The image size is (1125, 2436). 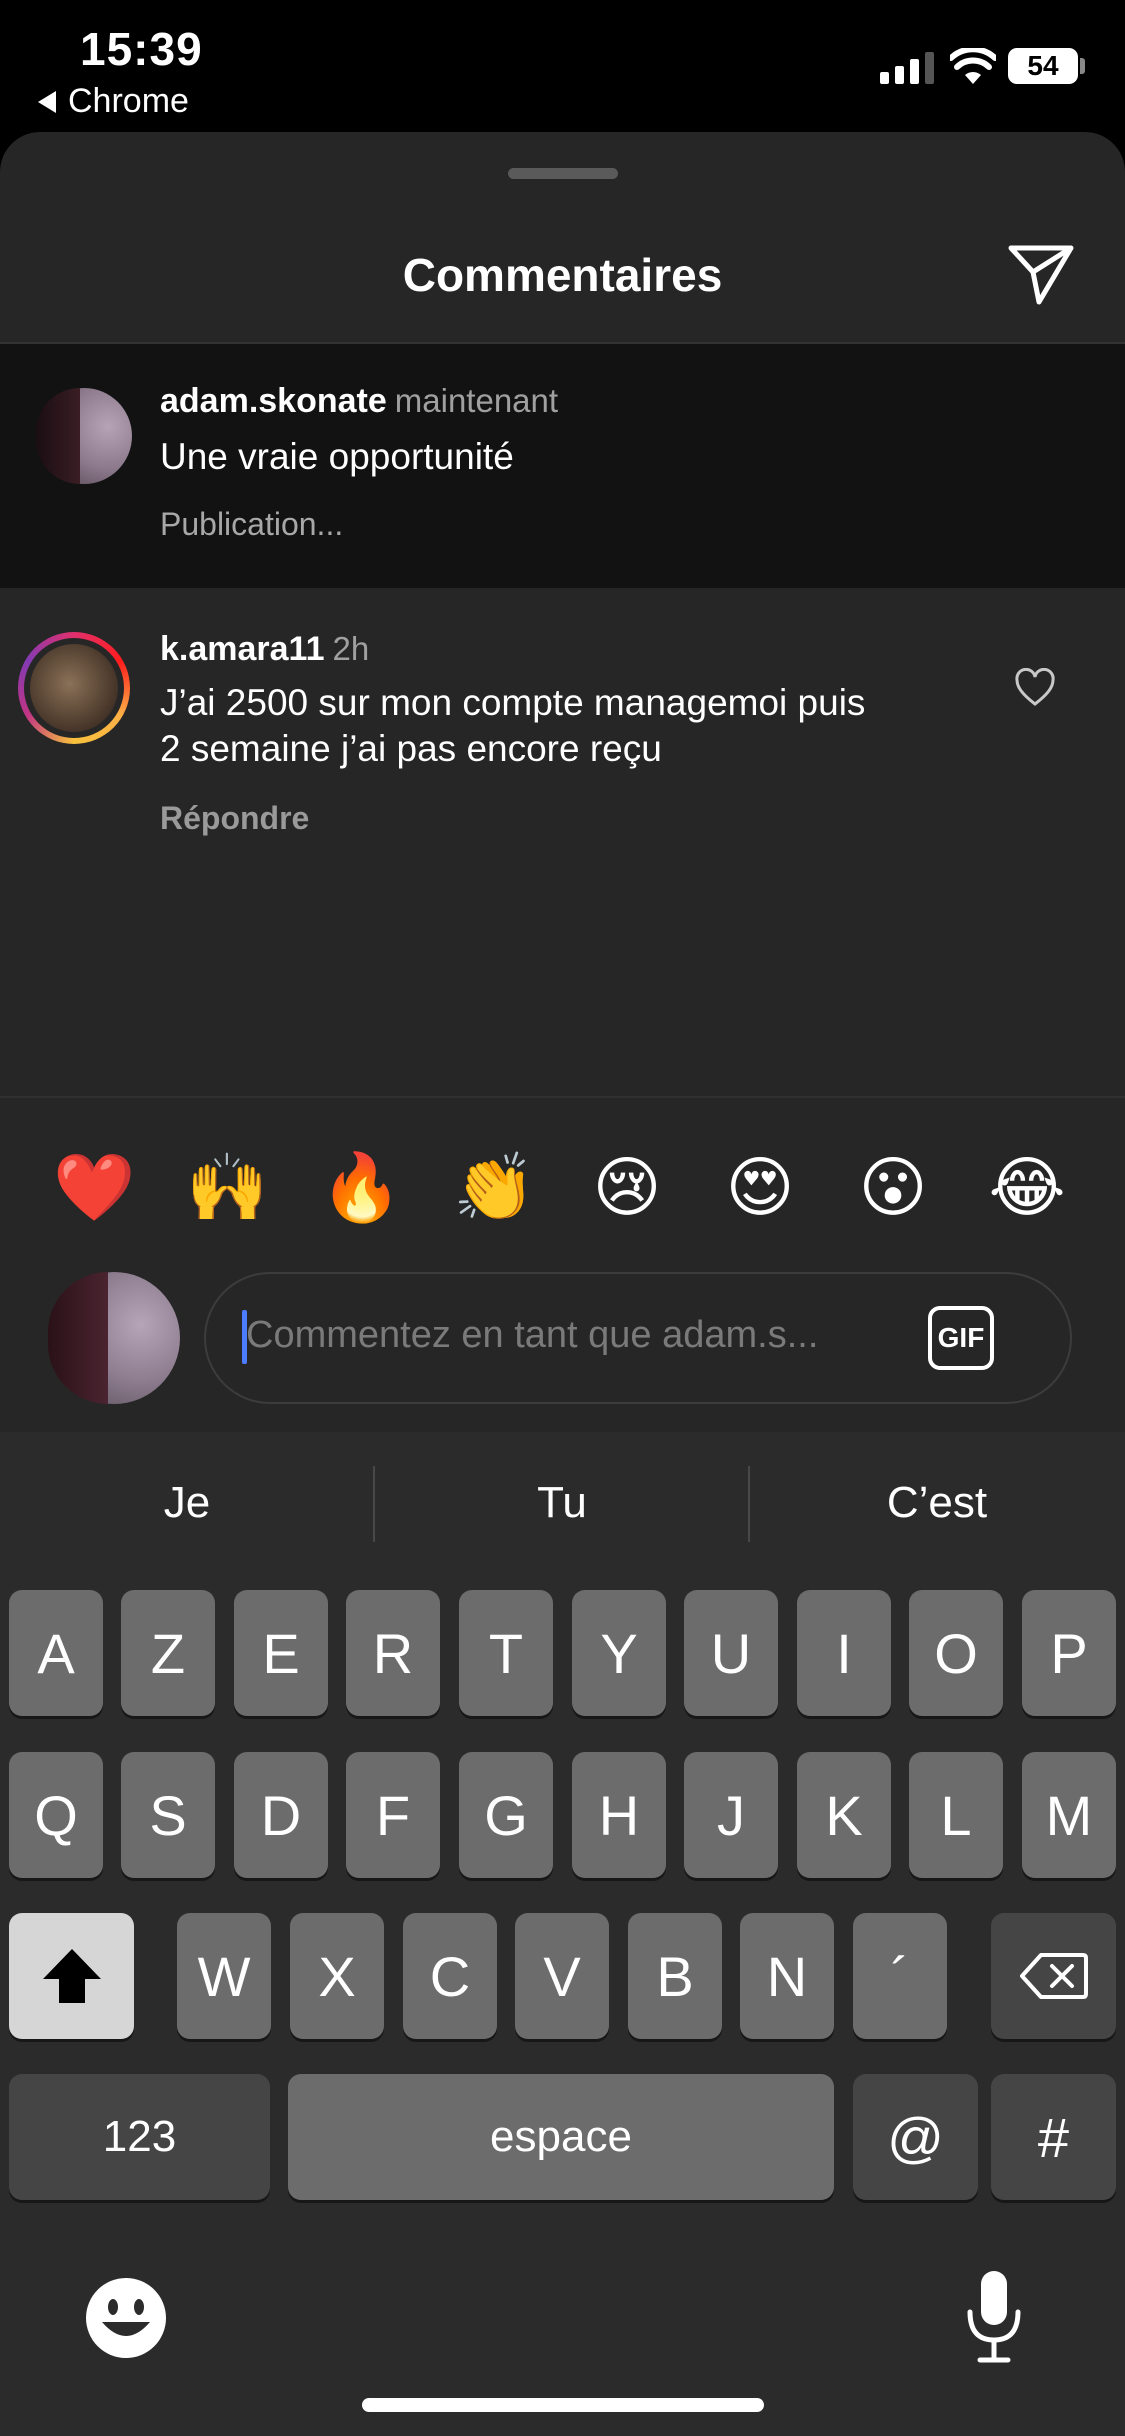 I want to click on key-c: C, so click(x=450, y=1976).